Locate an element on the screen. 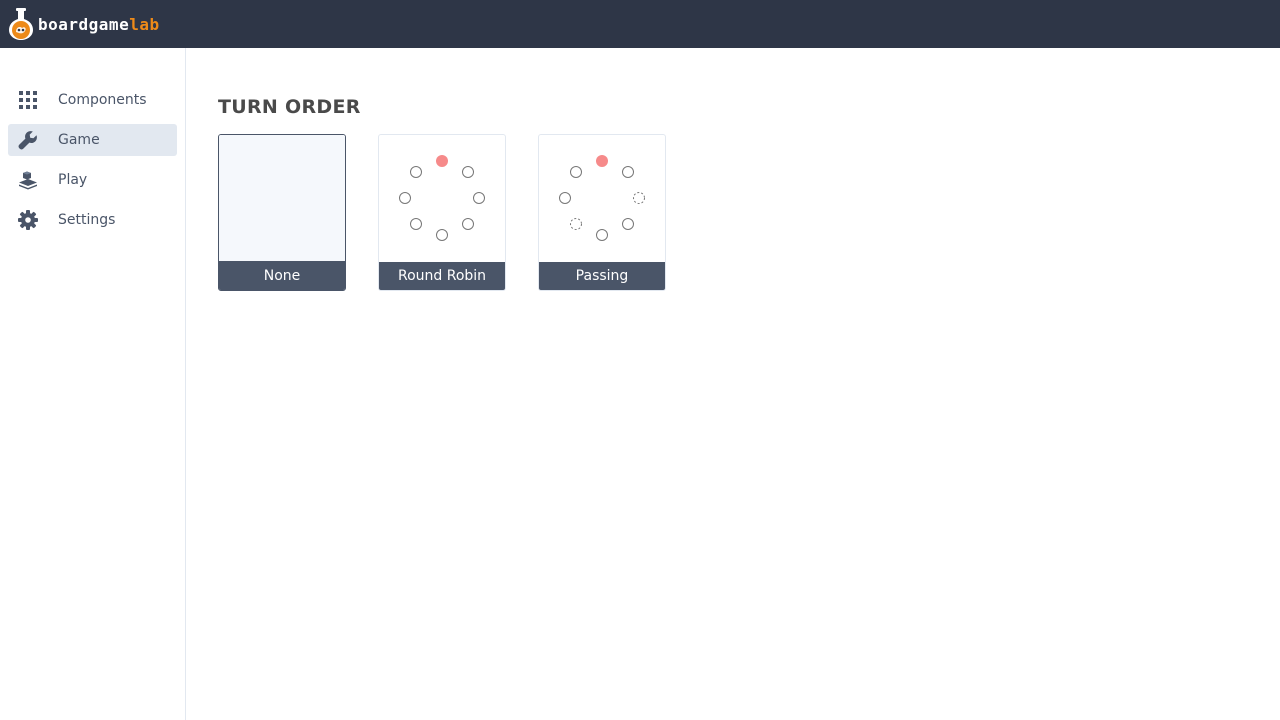  turn-order-option-passing: Passing is located at coordinates (602, 212).